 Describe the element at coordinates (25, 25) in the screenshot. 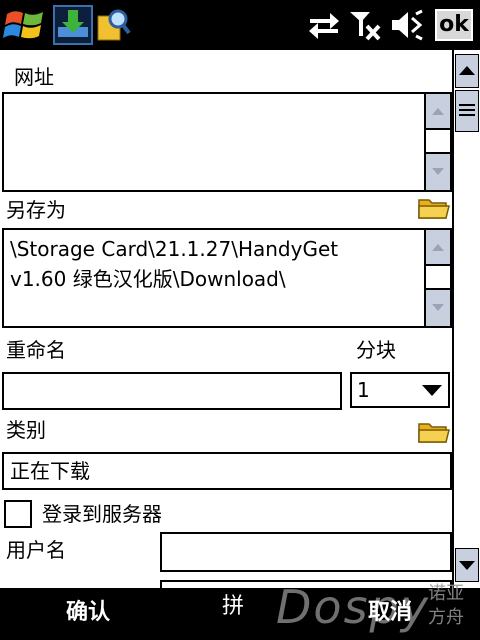

I see `windows-start-icon` at that location.